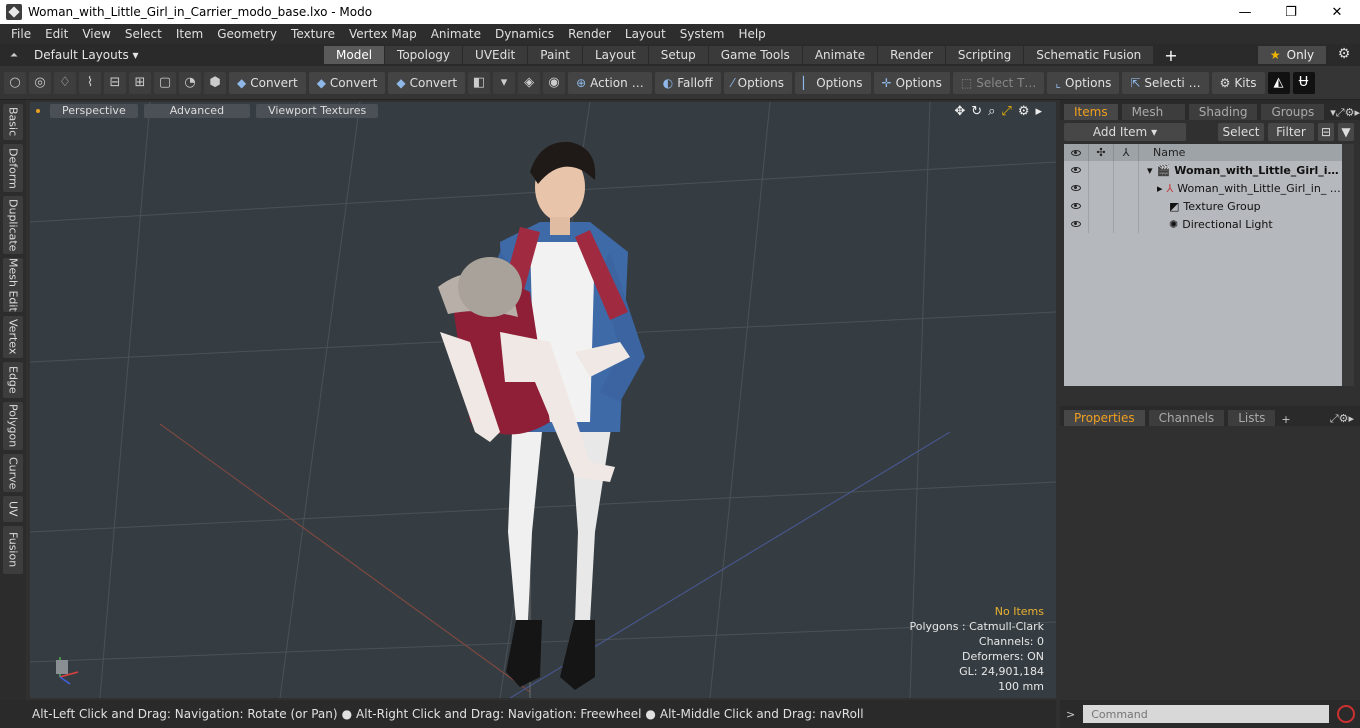 The image size is (1360, 728). Describe the element at coordinates (1162, 152) in the screenshot. I see `name-column-header: Name` at that location.